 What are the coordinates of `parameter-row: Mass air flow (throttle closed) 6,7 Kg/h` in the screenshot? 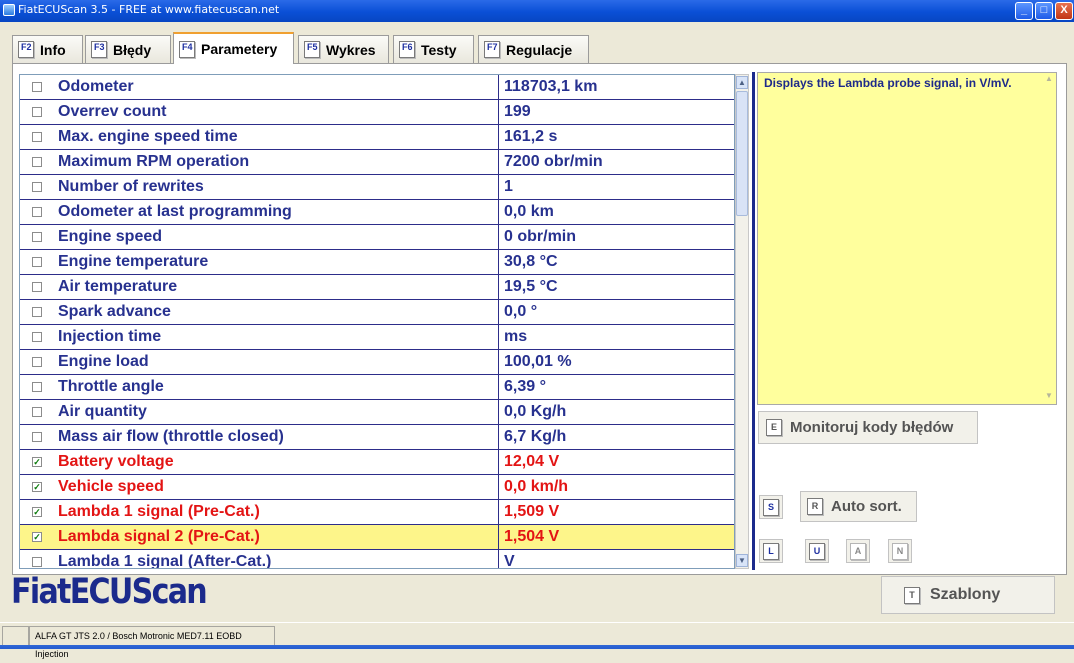 It's located at (377, 437).